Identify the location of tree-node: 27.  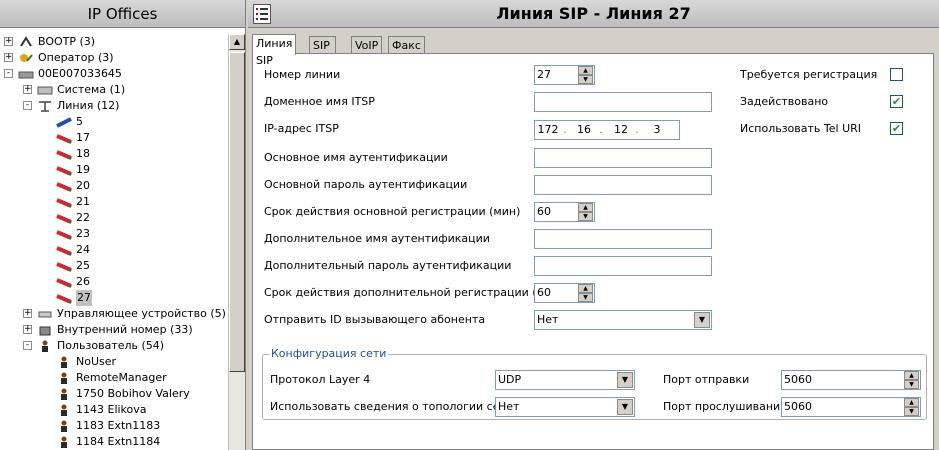
(114, 298).